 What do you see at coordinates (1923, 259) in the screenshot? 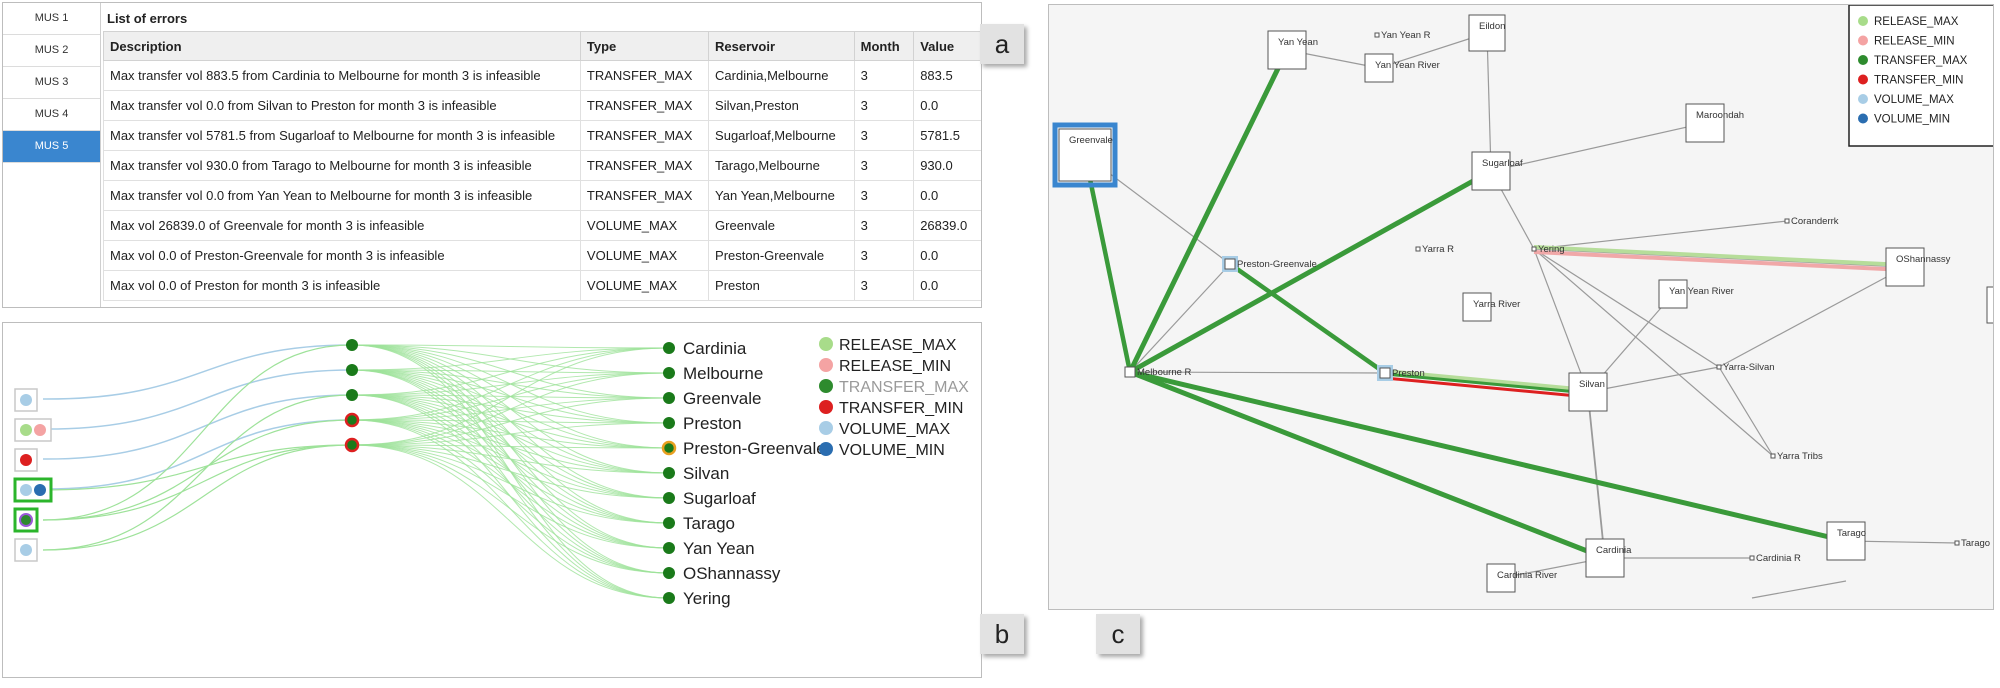
I see `network-node-label: OShannassy` at bounding box center [1923, 259].